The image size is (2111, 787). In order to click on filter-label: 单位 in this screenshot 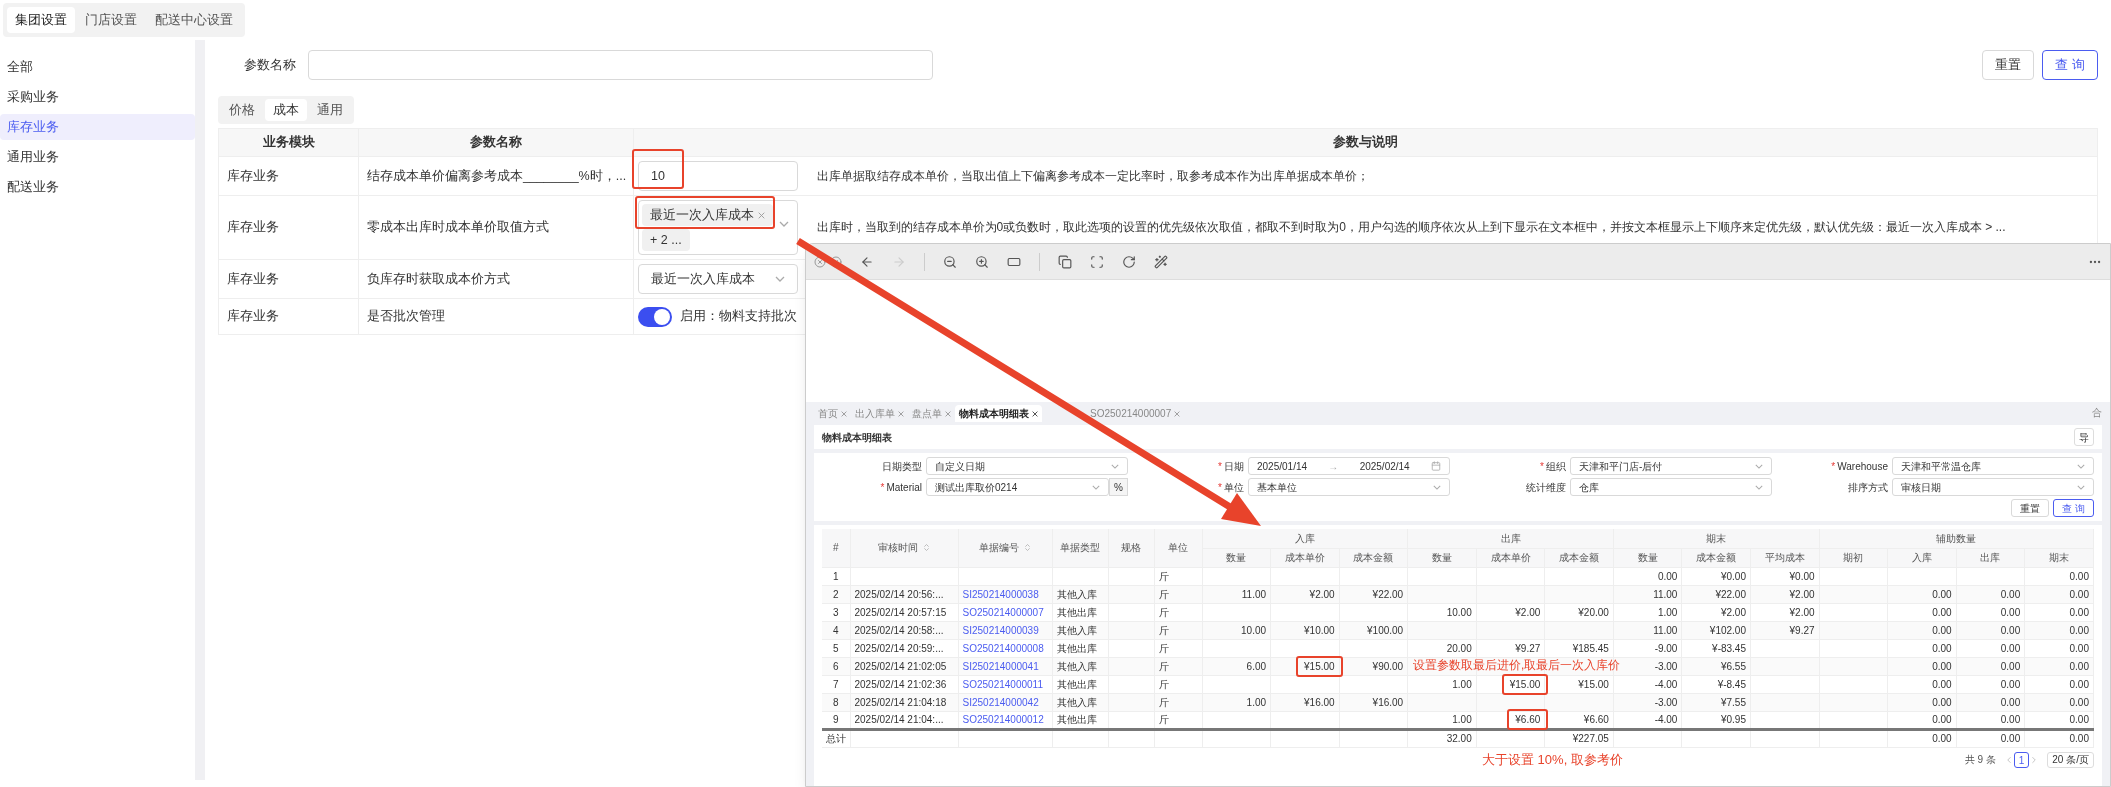, I will do `click(1234, 487)`.